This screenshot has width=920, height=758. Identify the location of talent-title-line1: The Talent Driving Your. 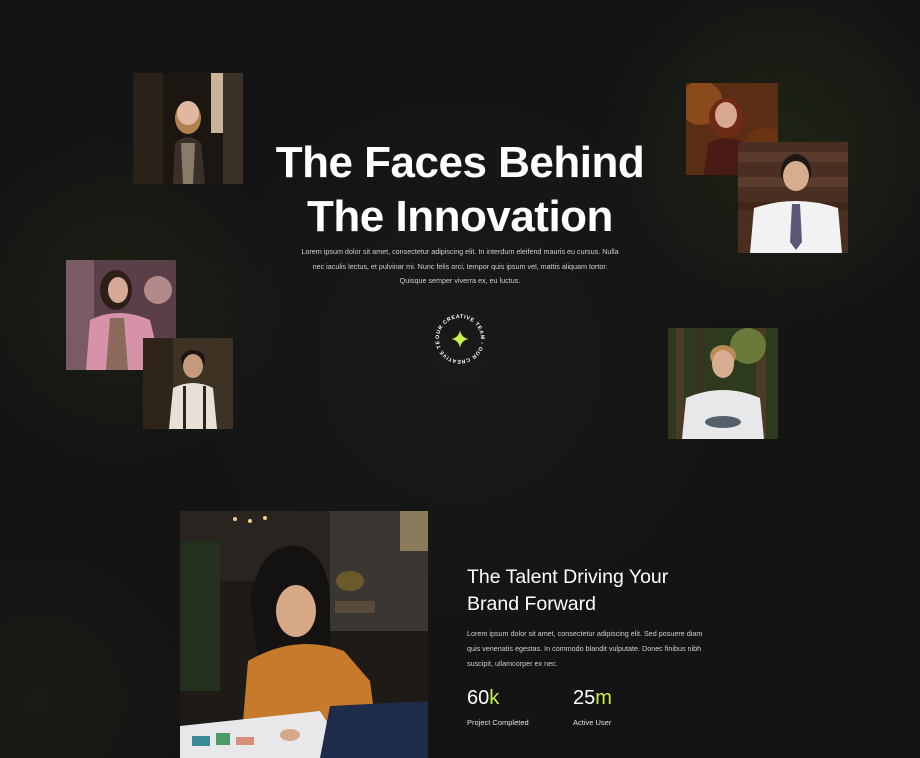
(568, 577).